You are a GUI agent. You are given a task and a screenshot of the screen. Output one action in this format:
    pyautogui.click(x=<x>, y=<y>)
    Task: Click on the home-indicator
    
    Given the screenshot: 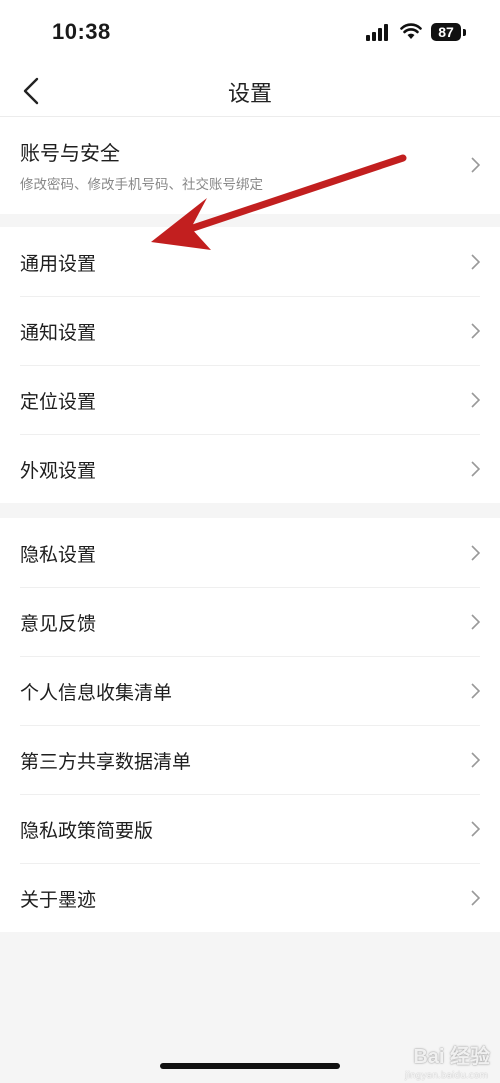 What is the action you would take?
    pyautogui.click(x=250, y=1066)
    